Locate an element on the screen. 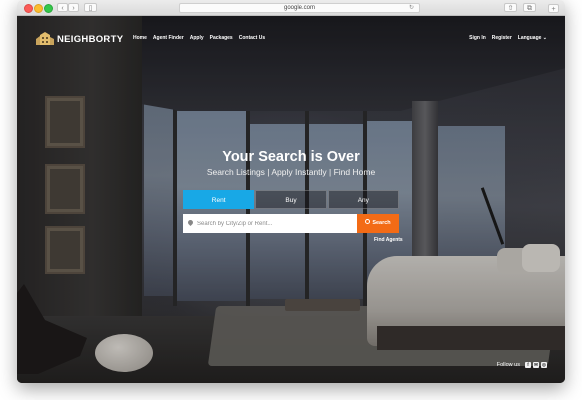 The width and height of the screenshot is (582, 400). reload-icon: ↻ is located at coordinates (411, 8).